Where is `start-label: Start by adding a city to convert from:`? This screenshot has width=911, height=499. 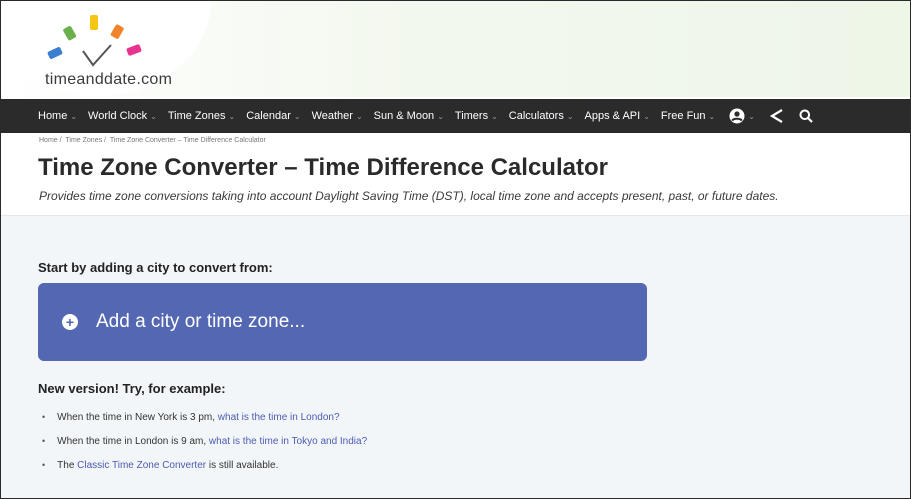
start-label: Start by adding a city to convert from: is located at coordinates (155, 267).